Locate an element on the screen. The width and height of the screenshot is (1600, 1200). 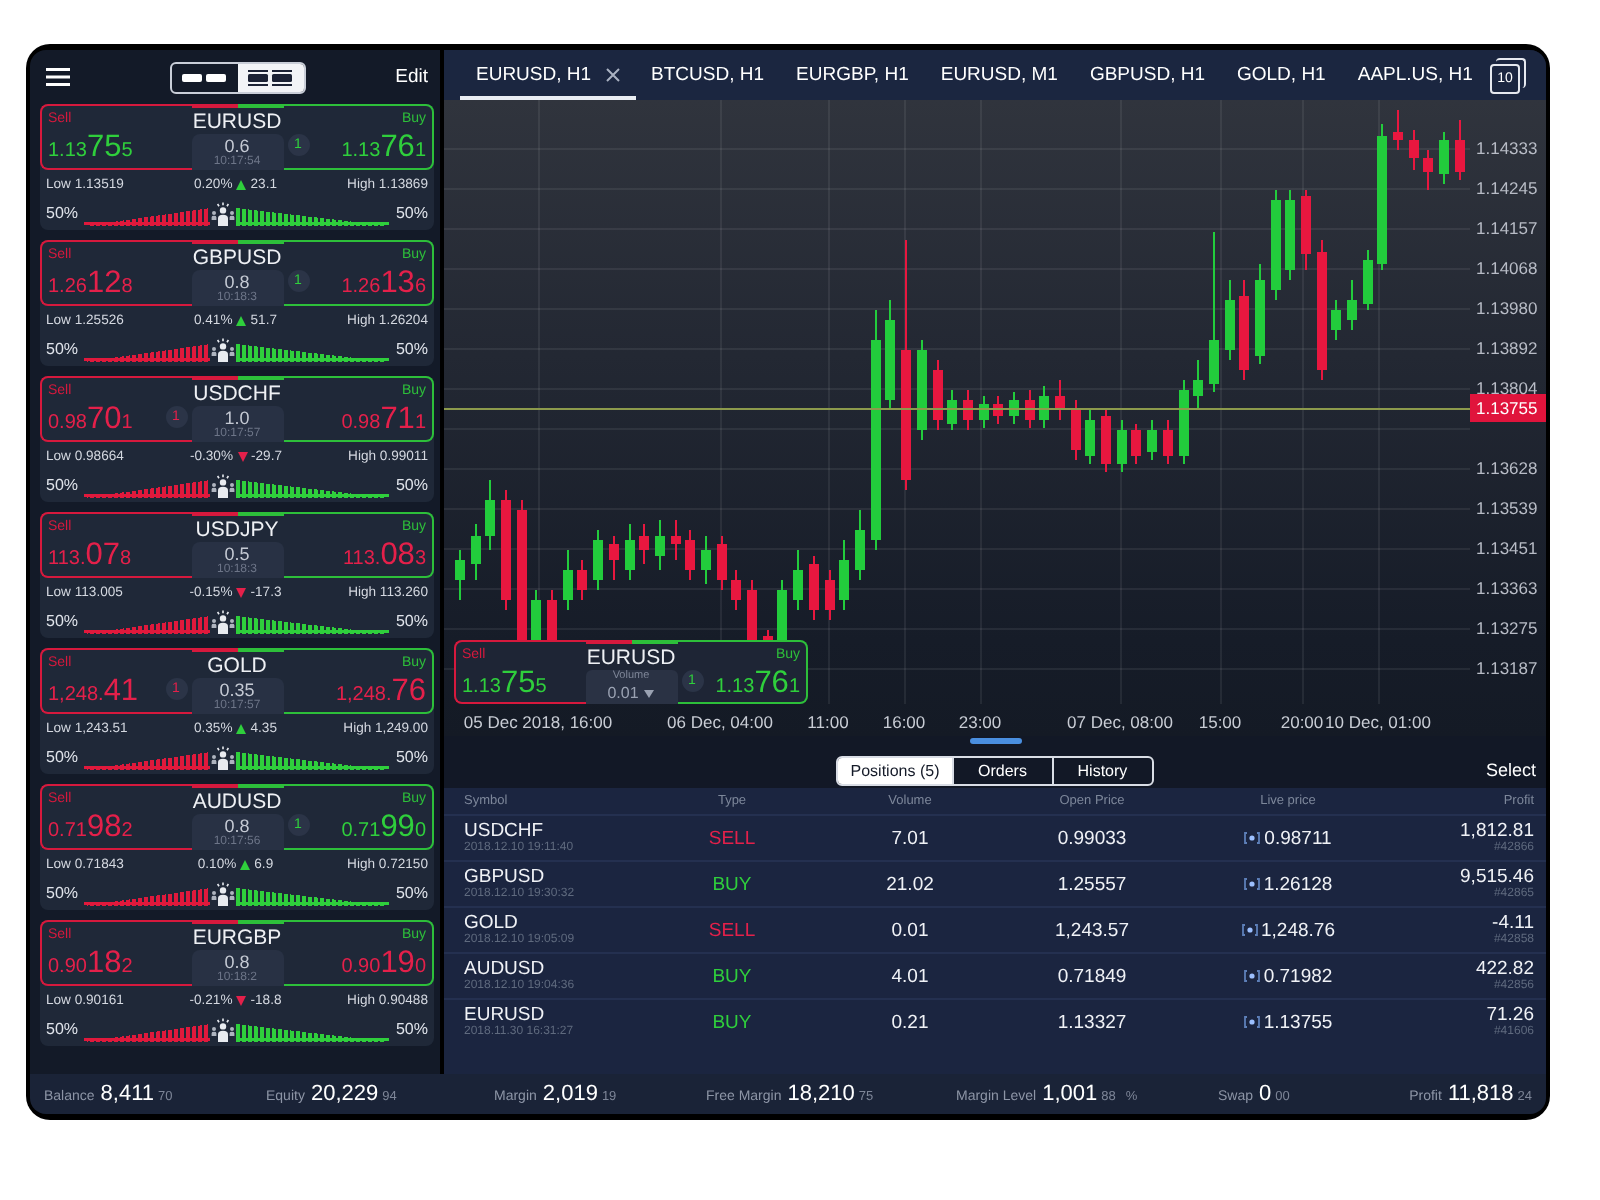
axis-label: 1.13892 is located at coordinates (1507, 348).